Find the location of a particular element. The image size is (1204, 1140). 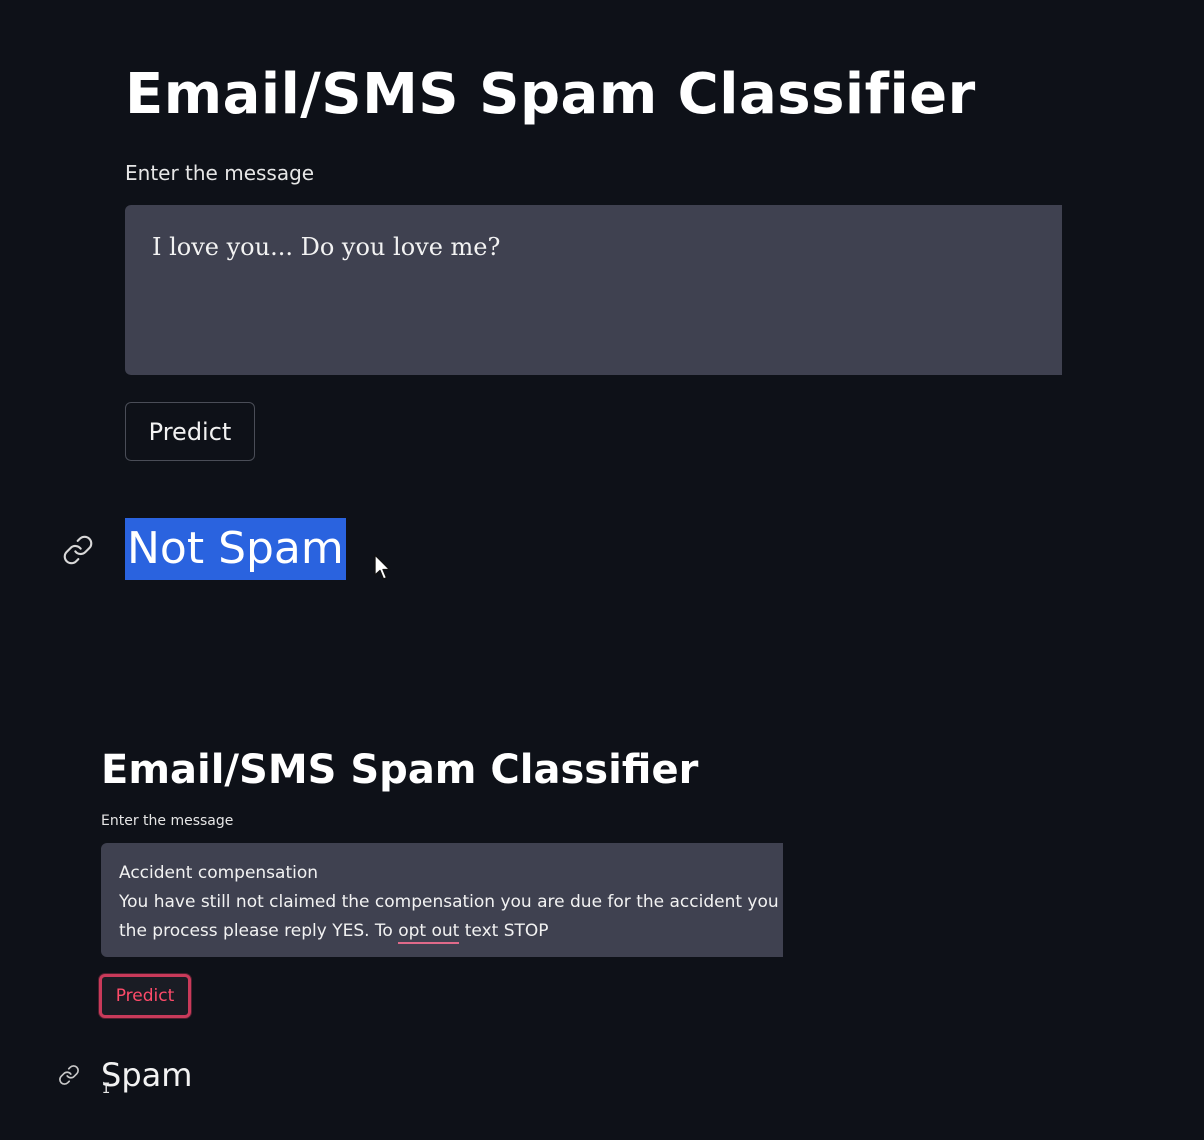

message-text: I love you... Do you love me? is located at coordinates (326, 247).